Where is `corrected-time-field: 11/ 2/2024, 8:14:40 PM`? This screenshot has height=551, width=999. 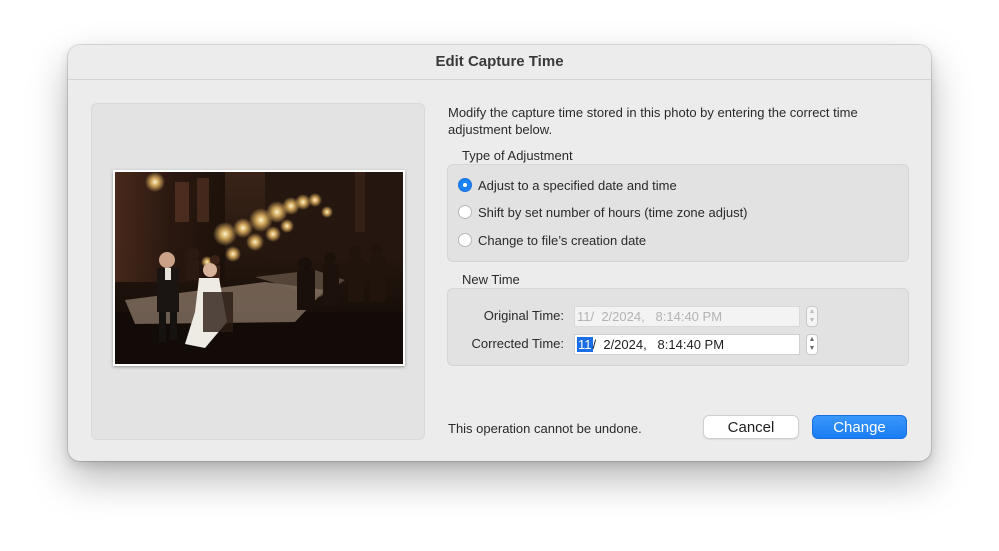
corrected-time-field: 11/ 2/2024, 8:14:40 PM is located at coordinates (687, 344).